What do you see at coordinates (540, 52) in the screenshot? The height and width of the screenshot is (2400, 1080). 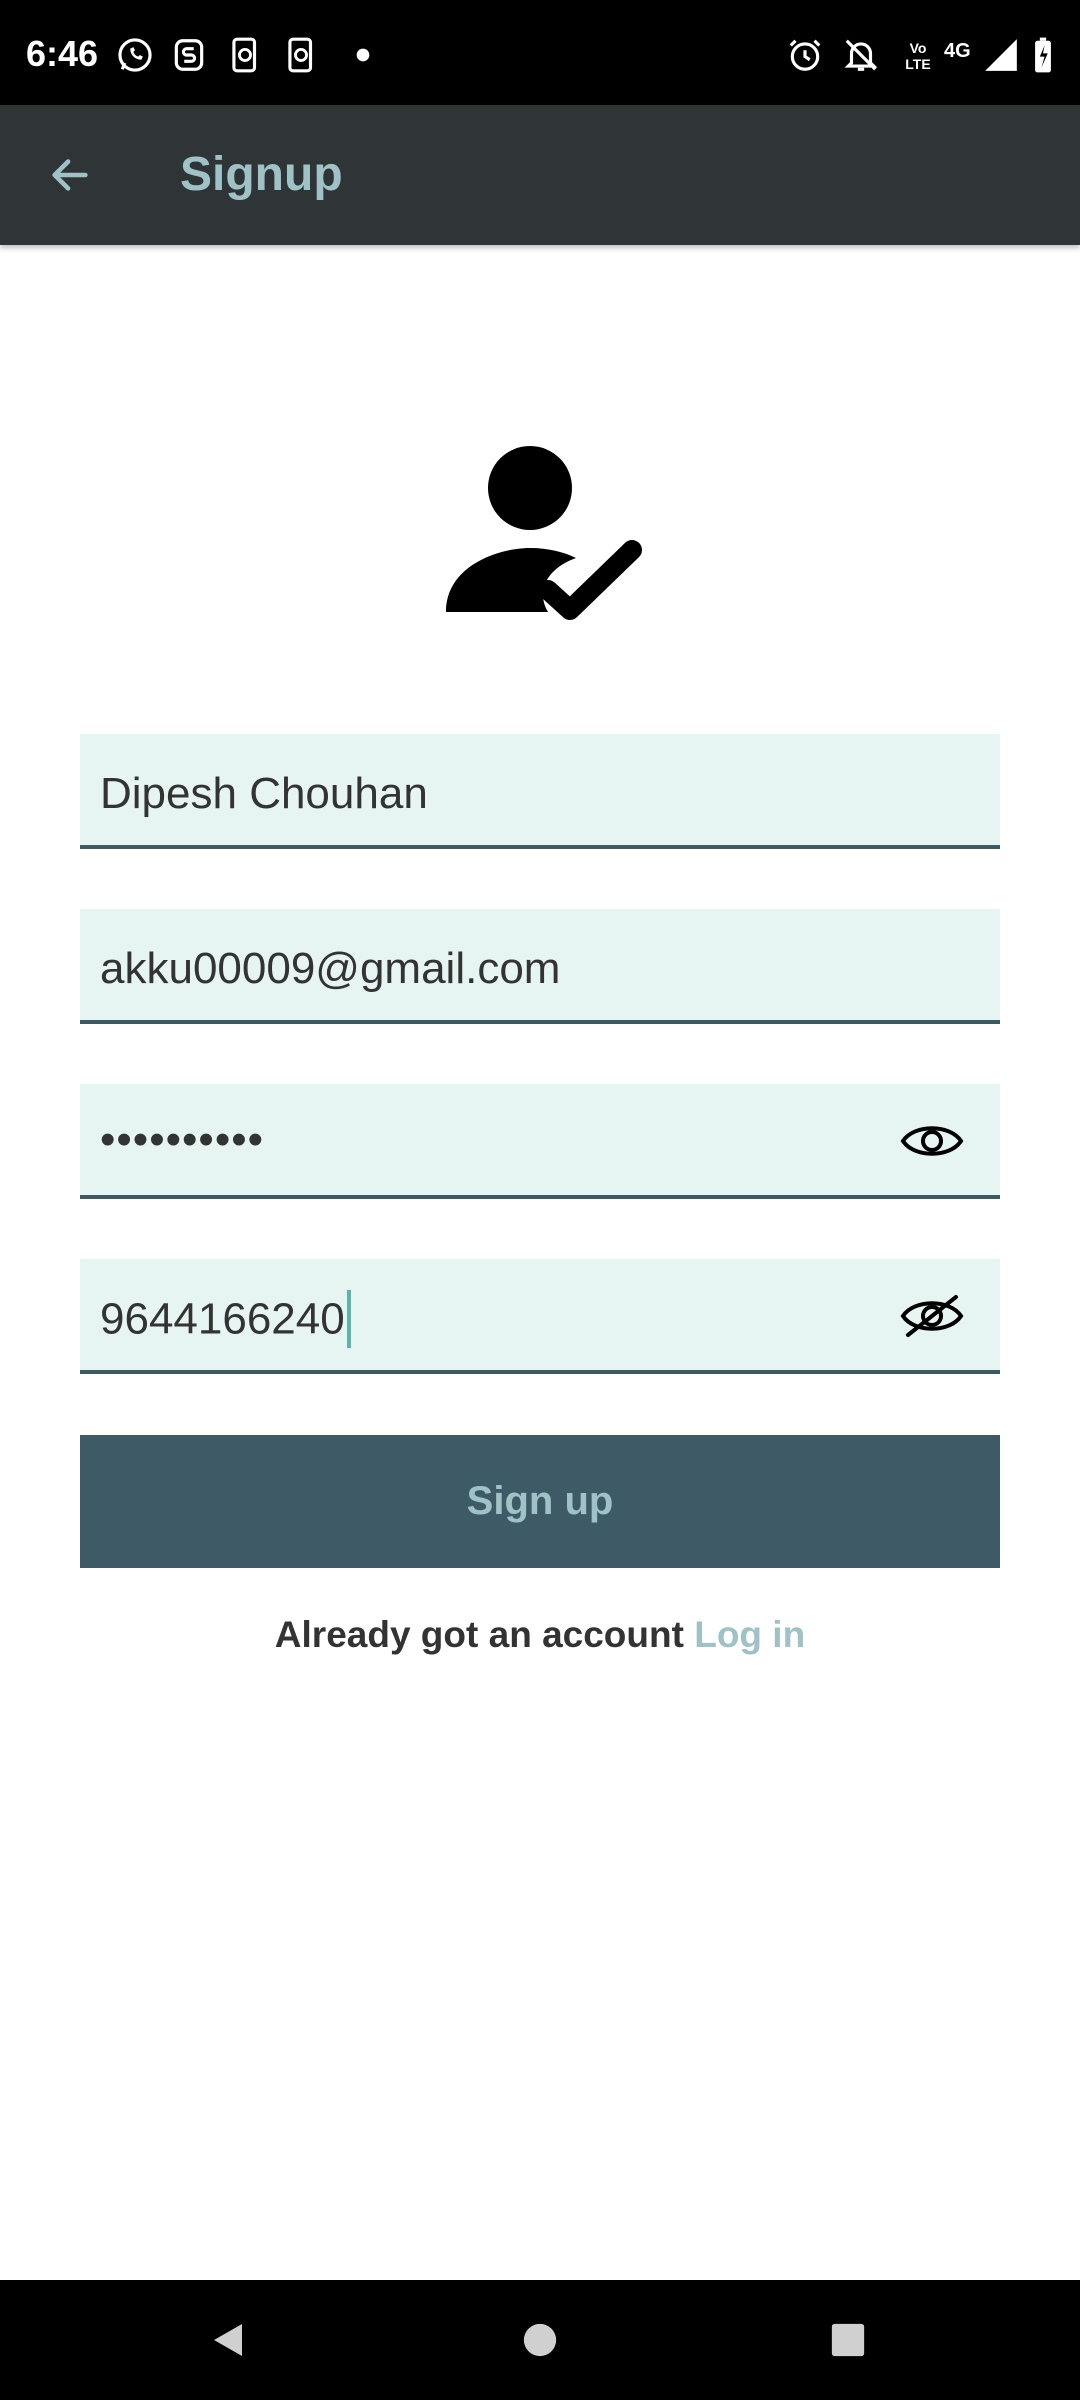 I see `status-bar: 6:46 Vo LTE 4G` at bounding box center [540, 52].